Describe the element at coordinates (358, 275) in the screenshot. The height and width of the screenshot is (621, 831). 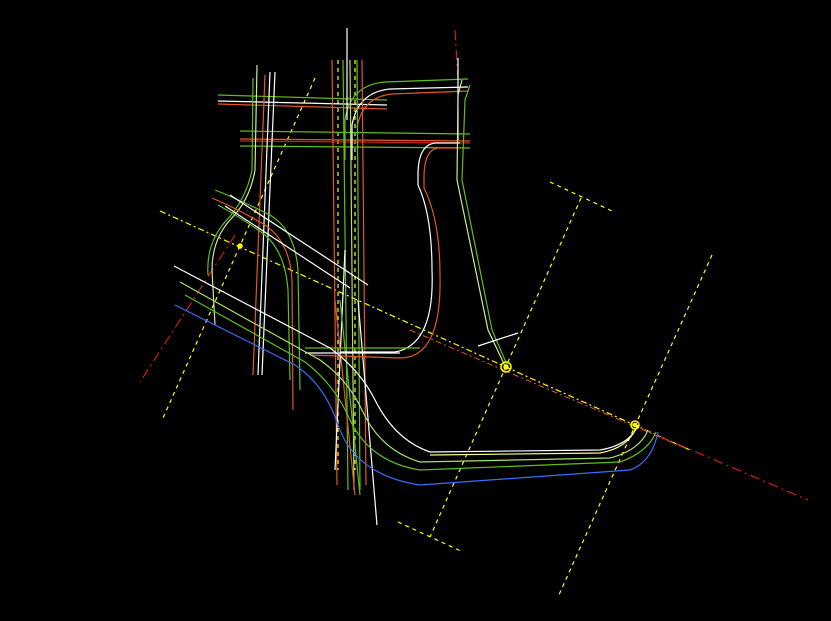
I see `corridor-green-right` at that location.